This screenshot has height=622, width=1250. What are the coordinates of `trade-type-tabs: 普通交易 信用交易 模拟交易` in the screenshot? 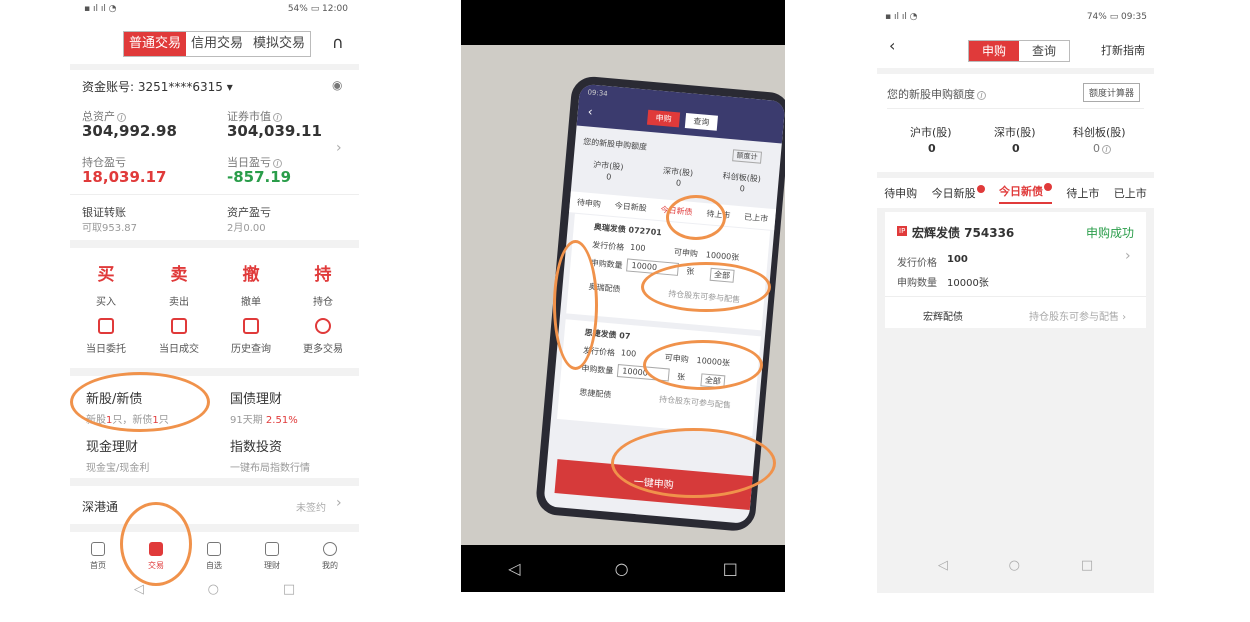 It's located at (217, 44).